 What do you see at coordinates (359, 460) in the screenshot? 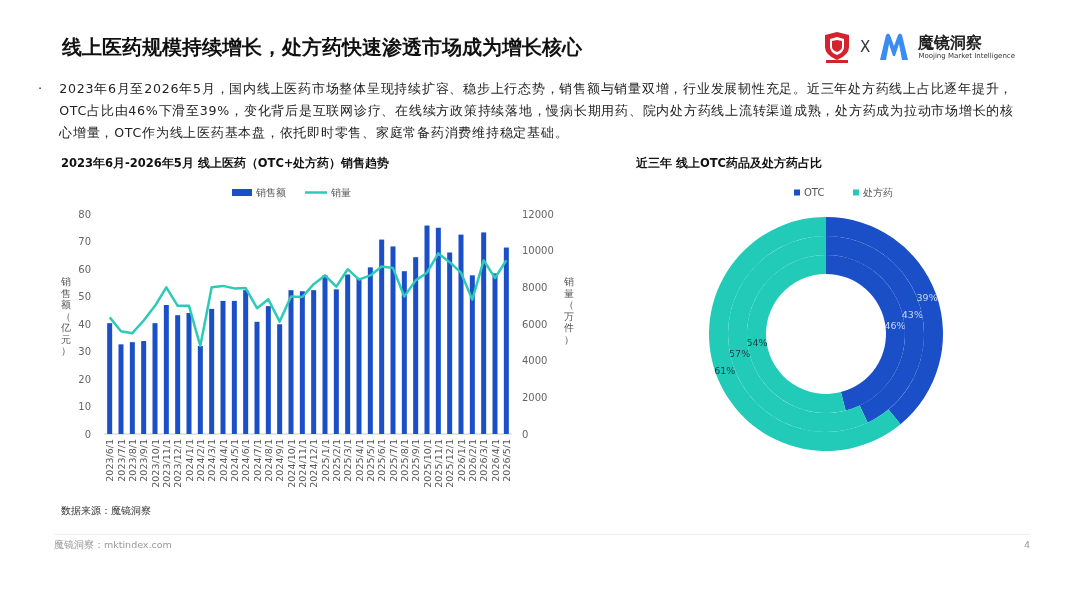
I see `axis-tick-label: 2025/4/1` at bounding box center [359, 460].